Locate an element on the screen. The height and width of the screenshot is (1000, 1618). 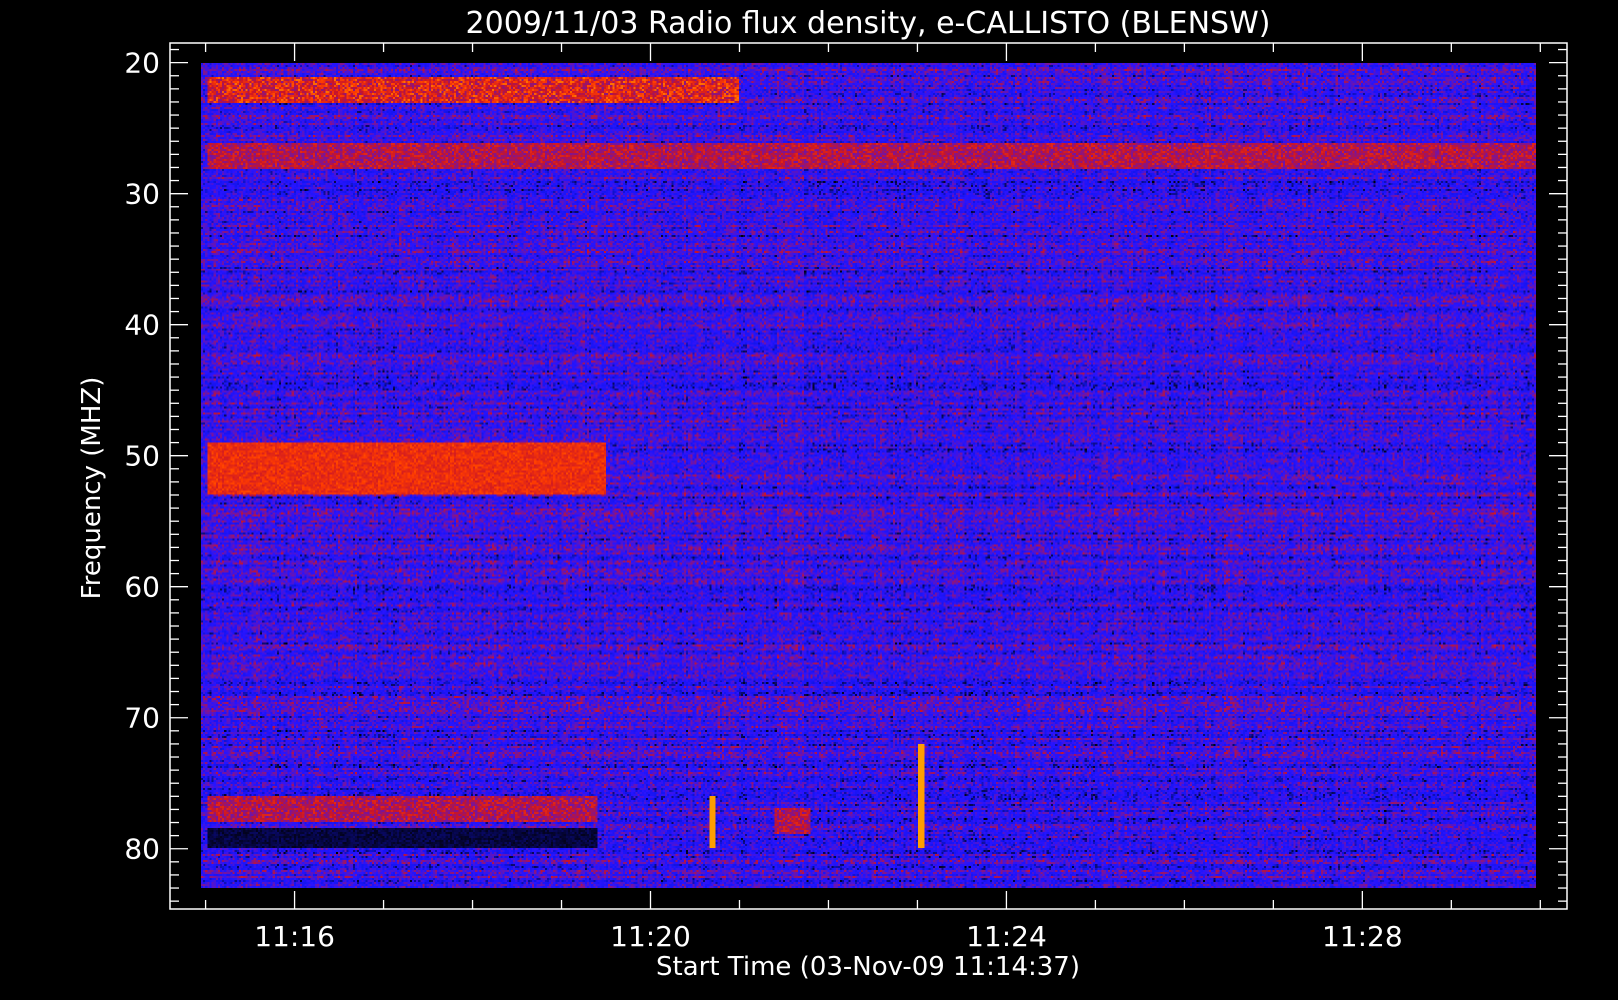
x-tick-label: 11:24 is located at coordinates (1006, 936).